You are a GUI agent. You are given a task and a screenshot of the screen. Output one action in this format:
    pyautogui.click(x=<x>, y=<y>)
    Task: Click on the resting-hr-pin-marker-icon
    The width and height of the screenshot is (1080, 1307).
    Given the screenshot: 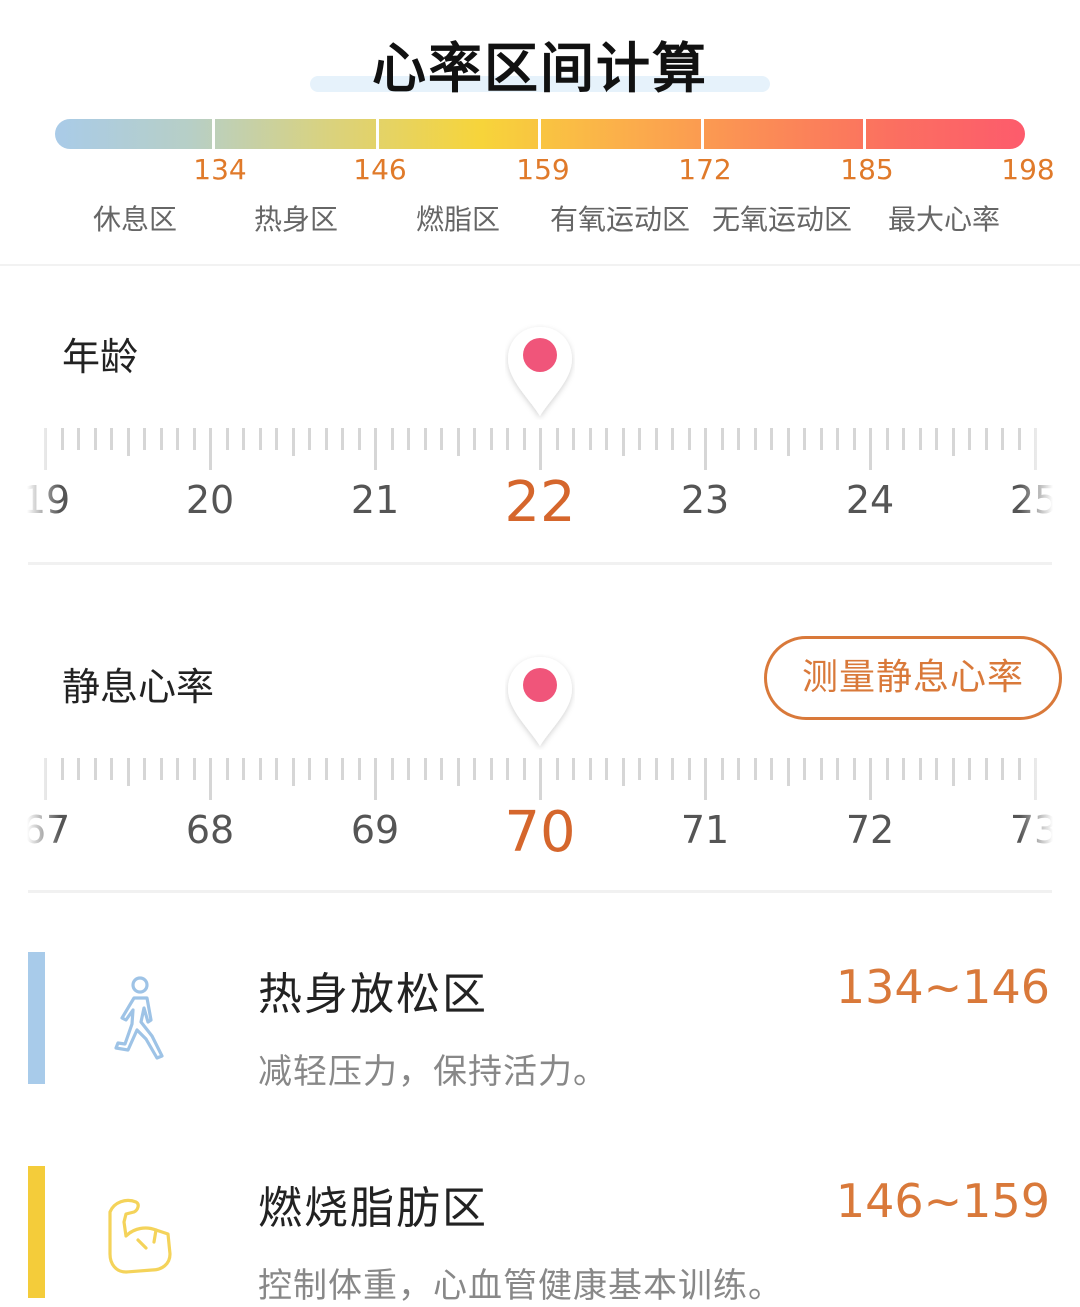 What is the action you would take?
    pyautogui.click(x=540, y=701)
    